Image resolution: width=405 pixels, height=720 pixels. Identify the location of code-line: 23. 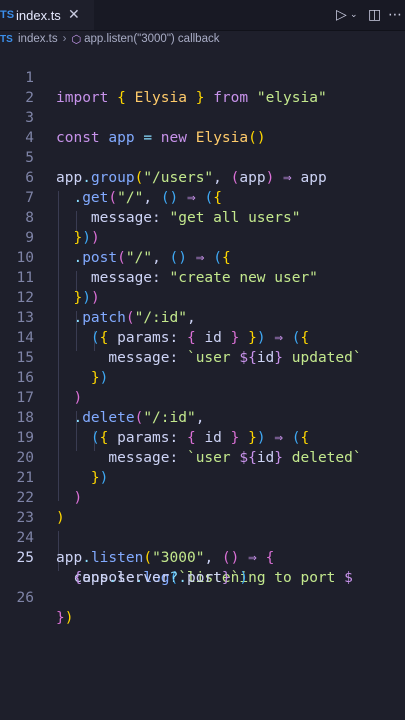
(202, 507).